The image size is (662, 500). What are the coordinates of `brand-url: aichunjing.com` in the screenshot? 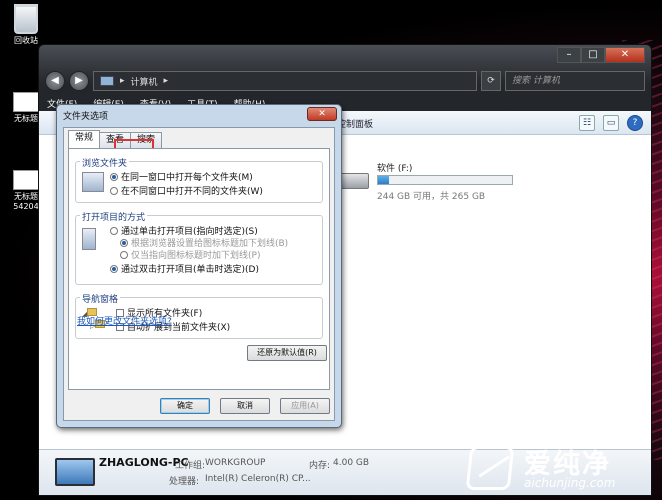 It's located at (570, 483).